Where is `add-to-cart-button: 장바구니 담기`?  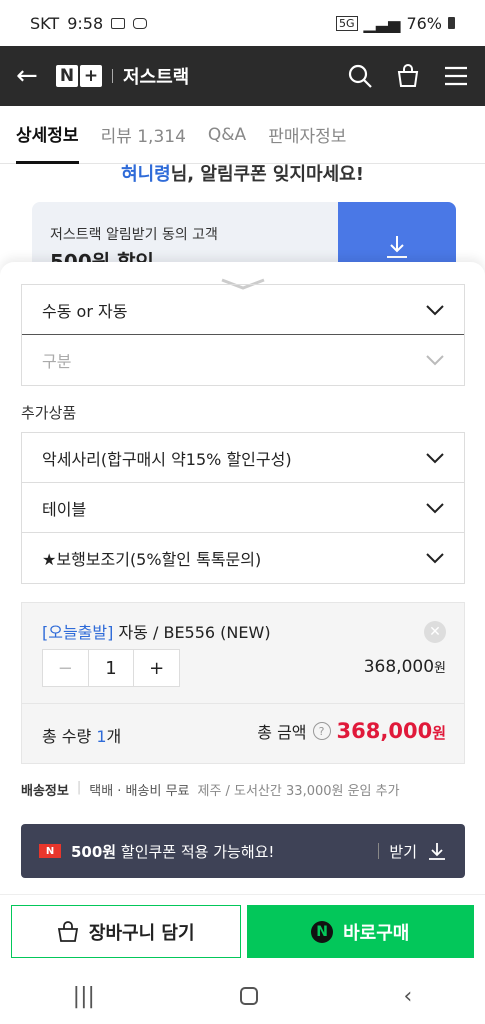
add-to-cart-button: 장바구니 담기 is located at coordinates (126, 931).